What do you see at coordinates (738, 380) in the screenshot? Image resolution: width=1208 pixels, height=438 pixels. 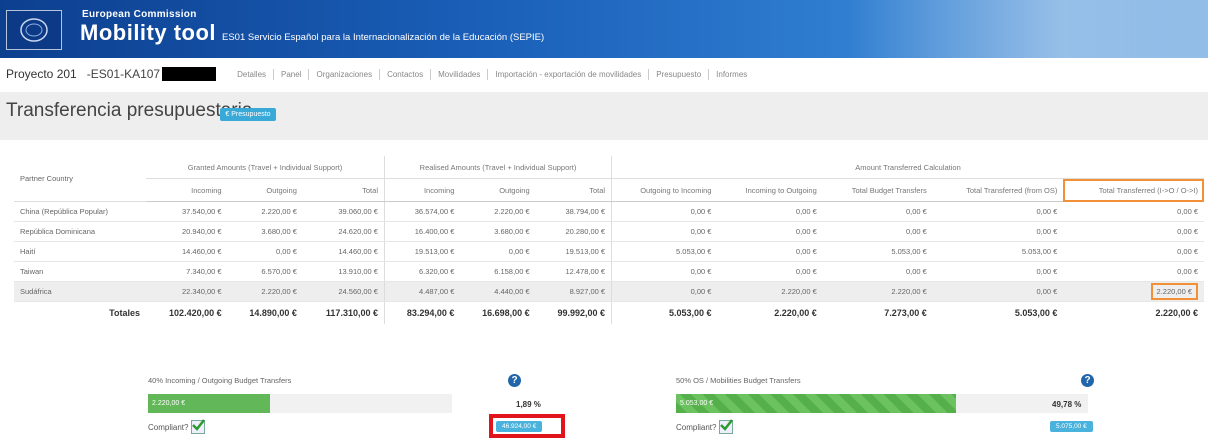 I see `panel-title: 50% OS / Mobilities Budget Transfers` at bounding box center [738, 380].